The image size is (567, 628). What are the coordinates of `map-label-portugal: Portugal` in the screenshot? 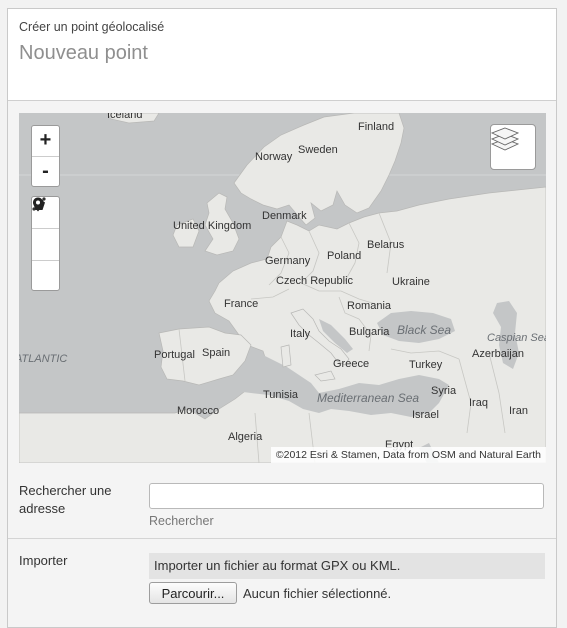 It's located at (174, 355).